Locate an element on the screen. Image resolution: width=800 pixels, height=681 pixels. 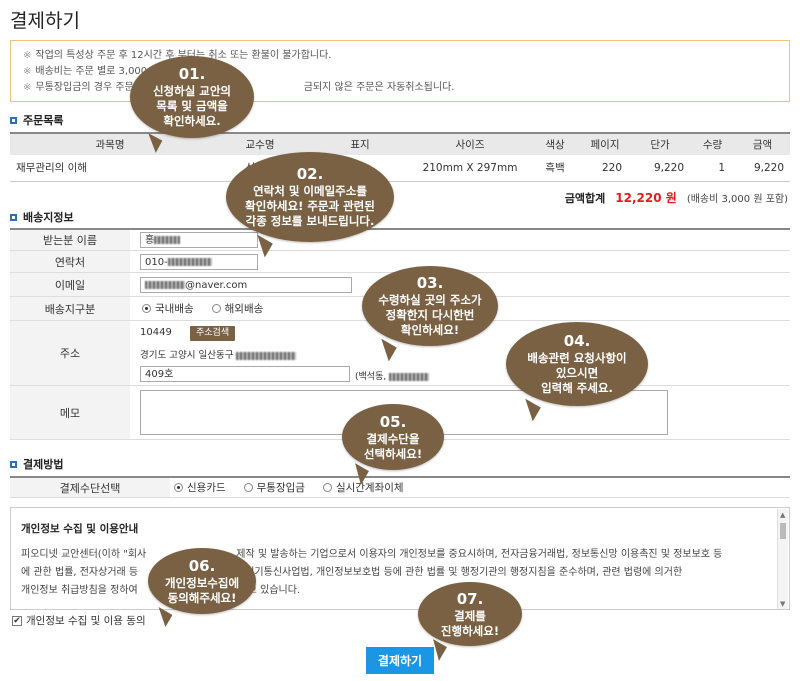
bubble-06: 06. 개인정보수집에 동의해주세요! is located at coordinates (202, 588).